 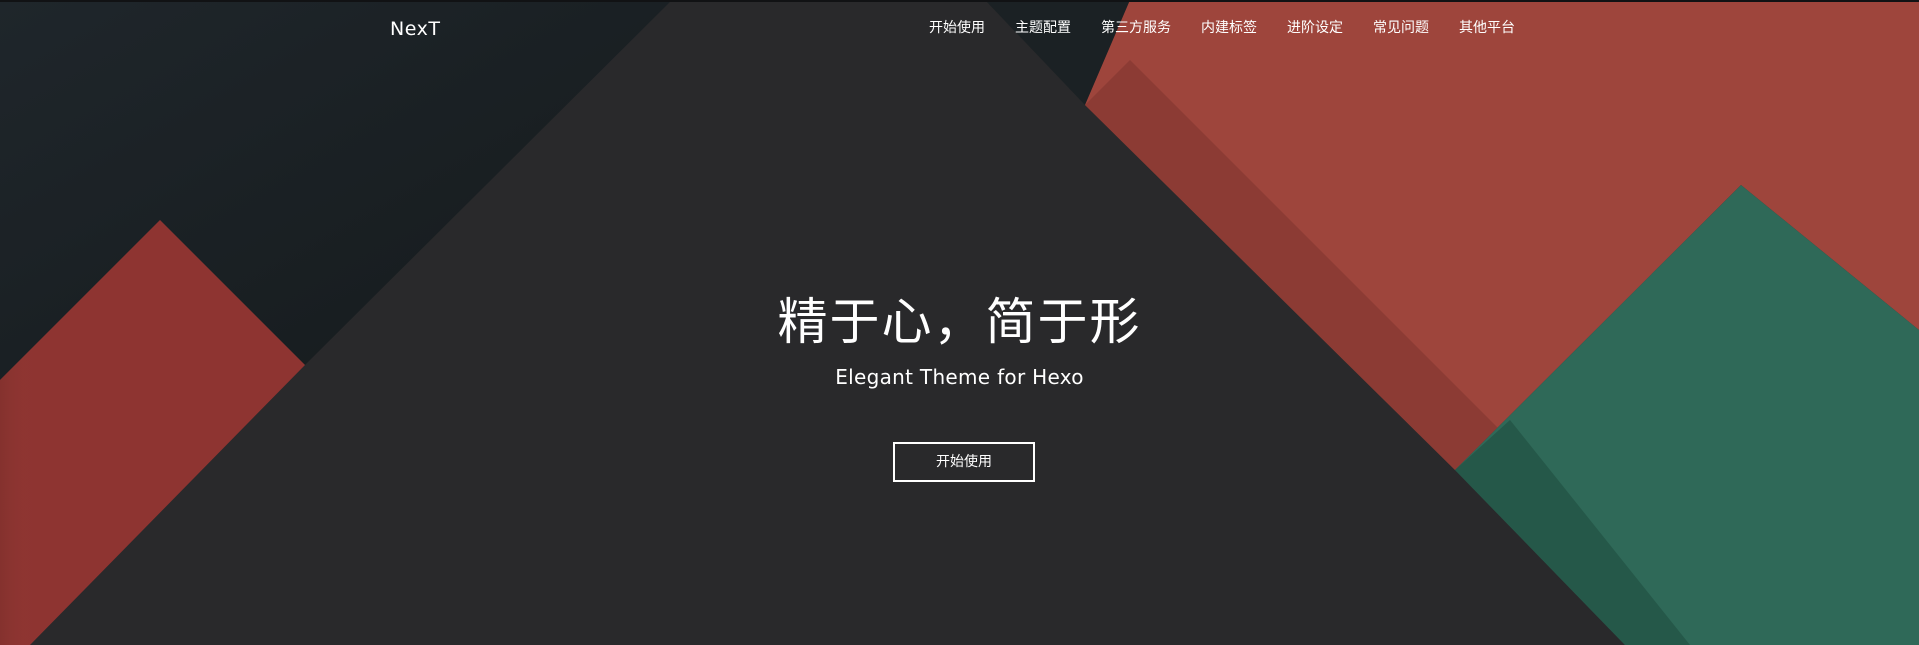 I want to click on nav-item-theme-settings: 主题配置, so click(x=1043, y=28).